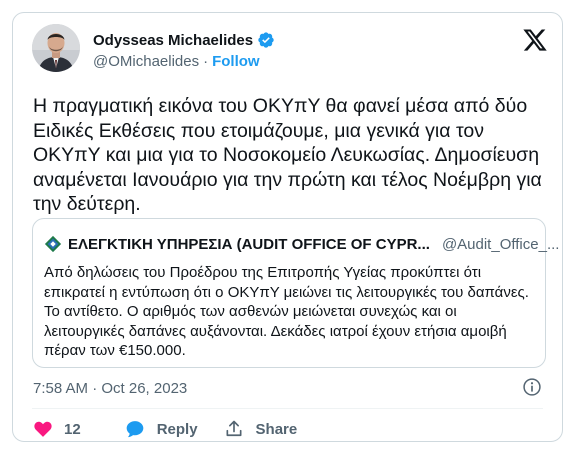 The image size is (582, 450). I want to click on follow-button: Follow, so click(236, 61).